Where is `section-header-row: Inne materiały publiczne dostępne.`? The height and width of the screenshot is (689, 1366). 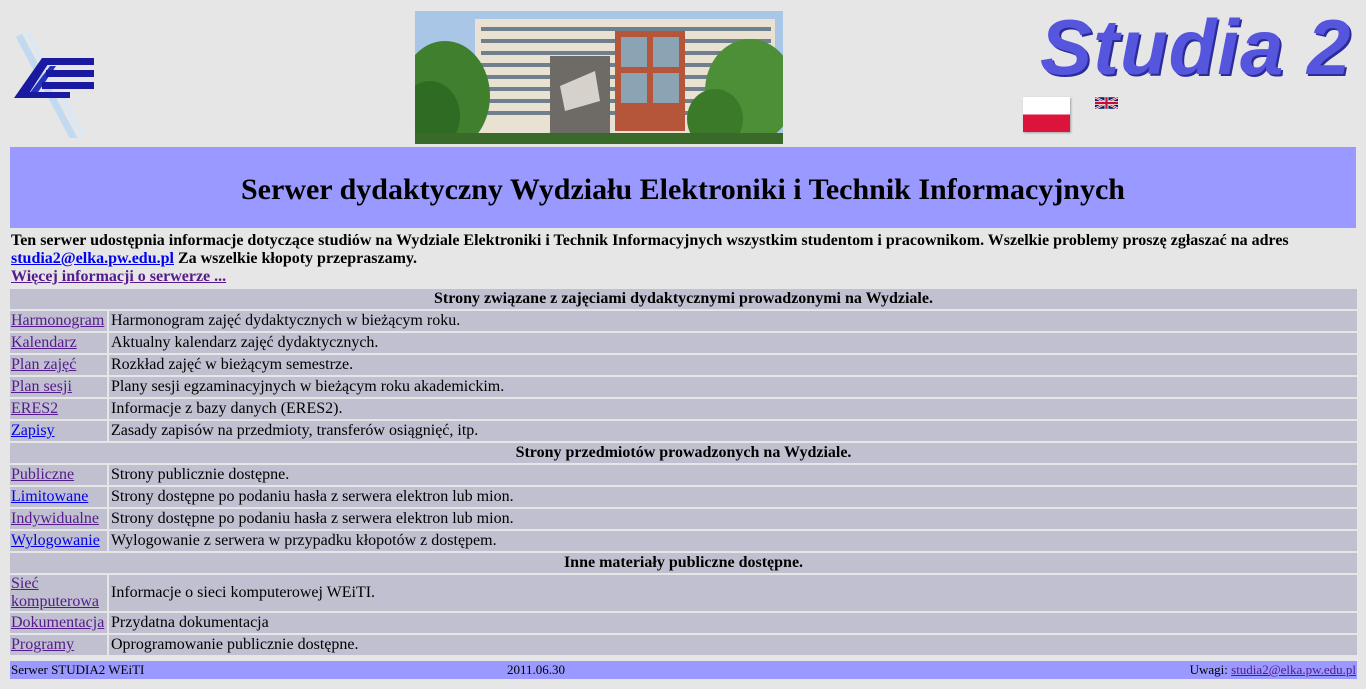 section-header-row: Inne materiały publiczne dostępne. is located at coordinates (683, 563).